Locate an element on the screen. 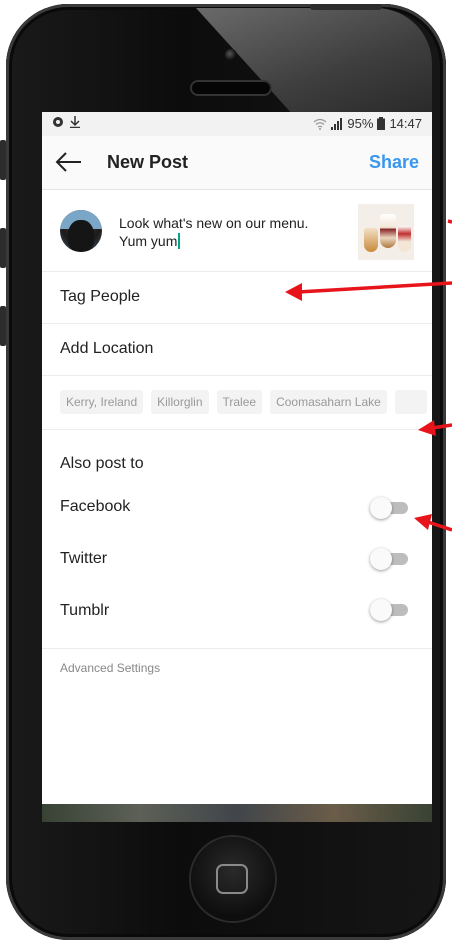 This screenshot has height=945, width=452. battery-percent: 95% is located at coordinates (360, 123).